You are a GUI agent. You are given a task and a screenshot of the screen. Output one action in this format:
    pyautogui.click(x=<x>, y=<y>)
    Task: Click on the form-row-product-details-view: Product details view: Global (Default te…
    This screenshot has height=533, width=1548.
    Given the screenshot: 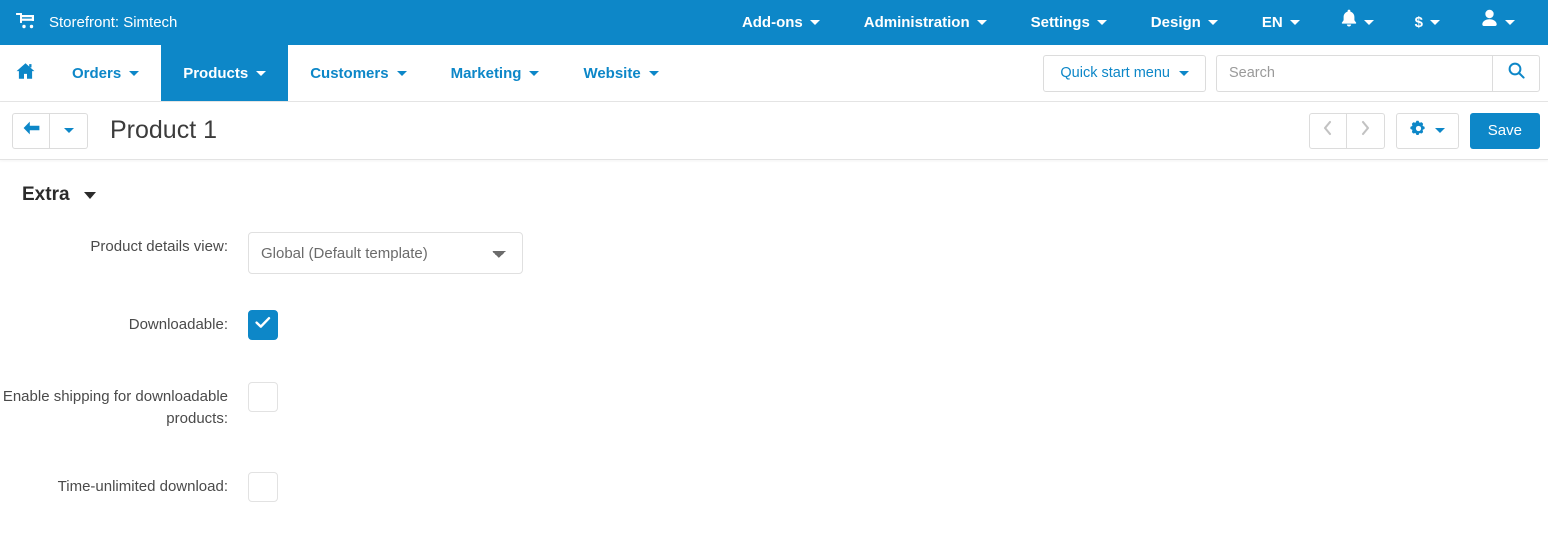 What is the action you would take?
    pyautogui.click(x=774, y=253)
    